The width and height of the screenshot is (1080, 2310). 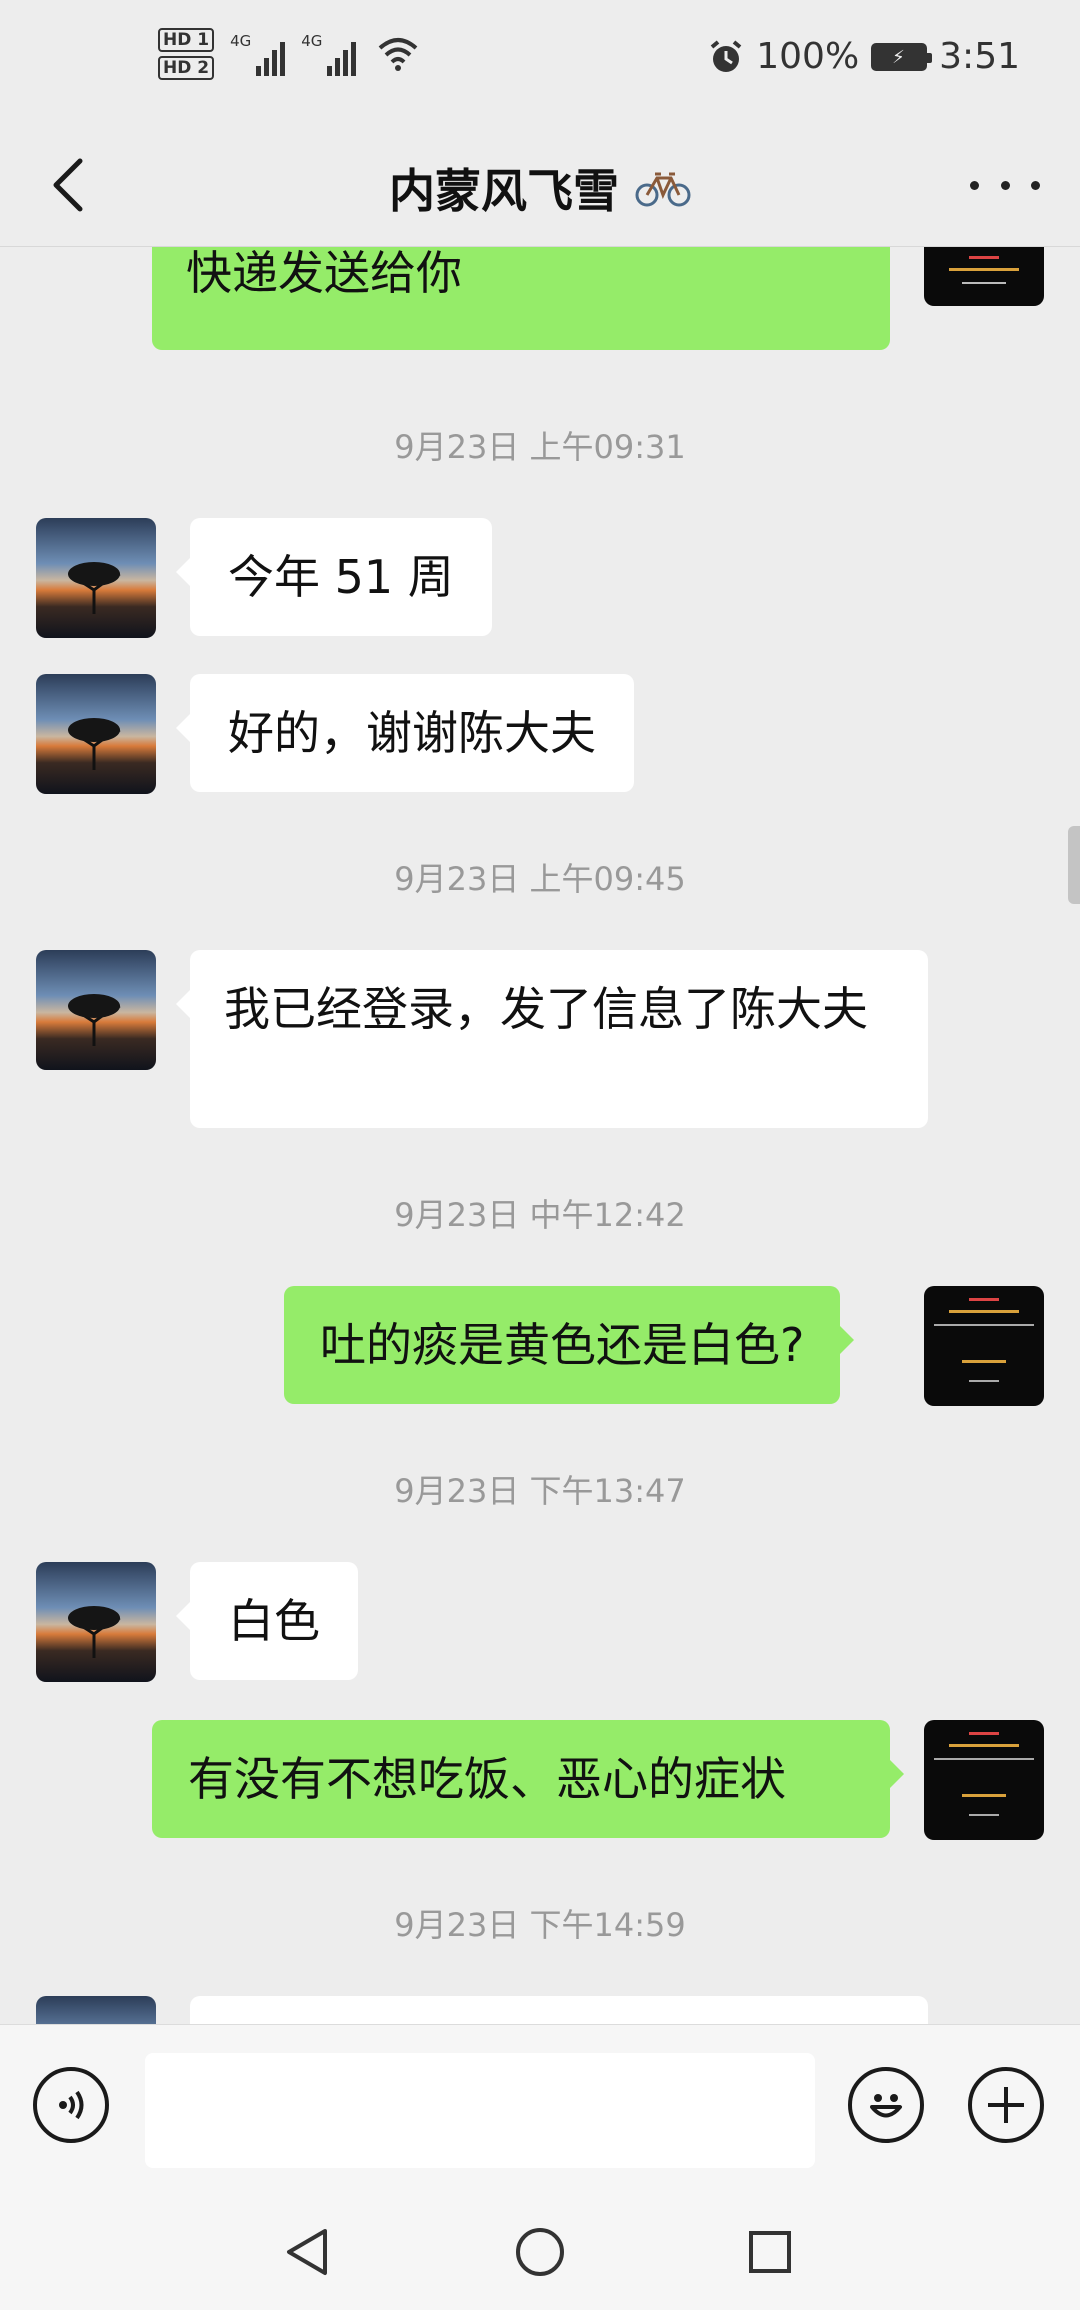 I want to click on sim1-badge: HD 1, so click(x=186, y=40).